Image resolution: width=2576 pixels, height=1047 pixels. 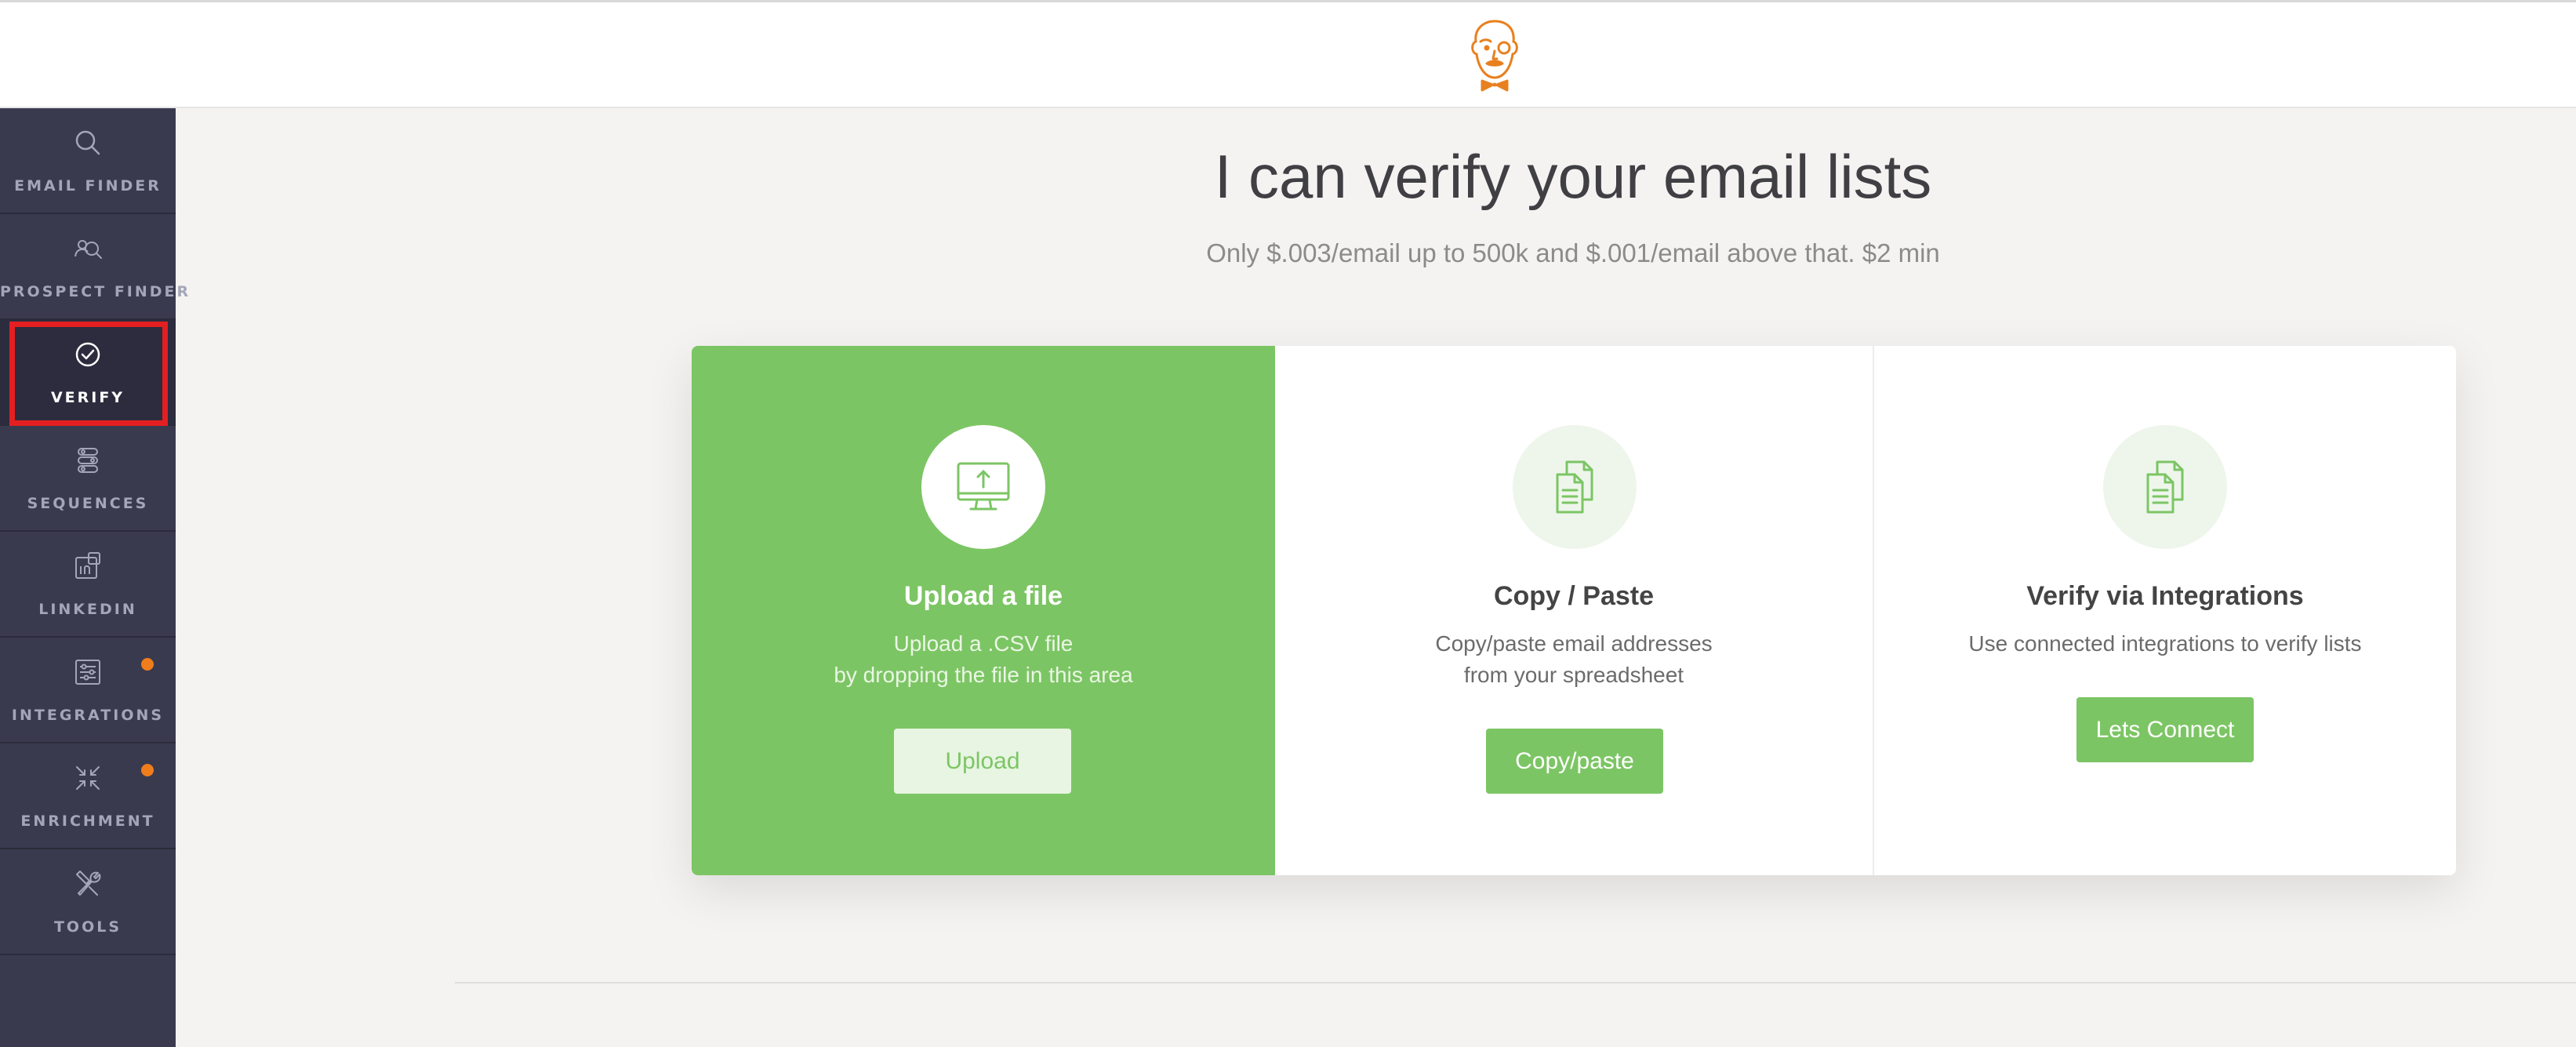 What do you see at coordinates (87, 672) in the screenshot?
I see `integrations-icon` at bounding box center [87, 672].